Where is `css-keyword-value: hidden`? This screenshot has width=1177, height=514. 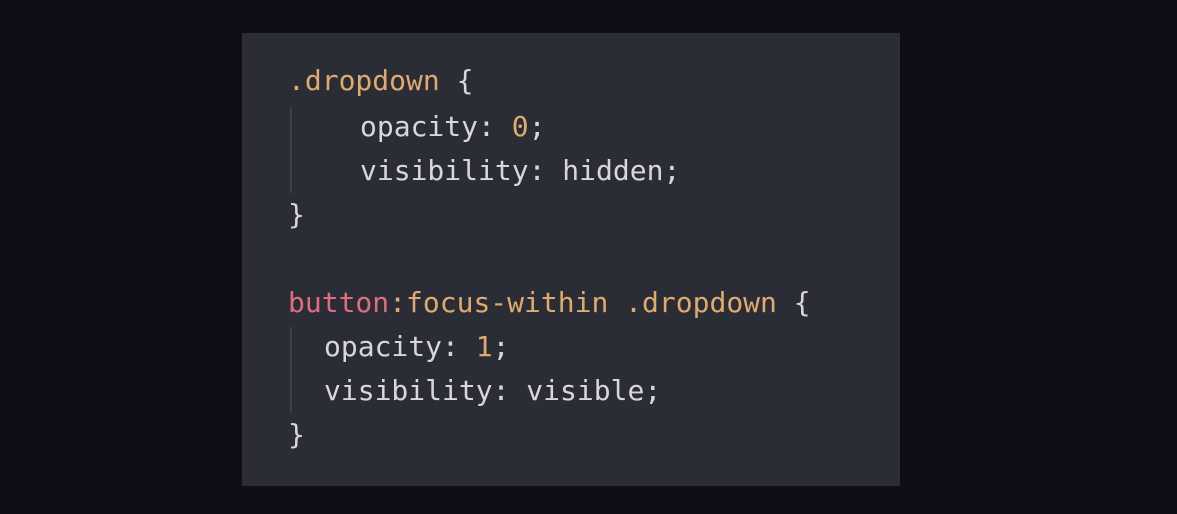
css-keyword-value: hidden is located at coordinates (613, 170).